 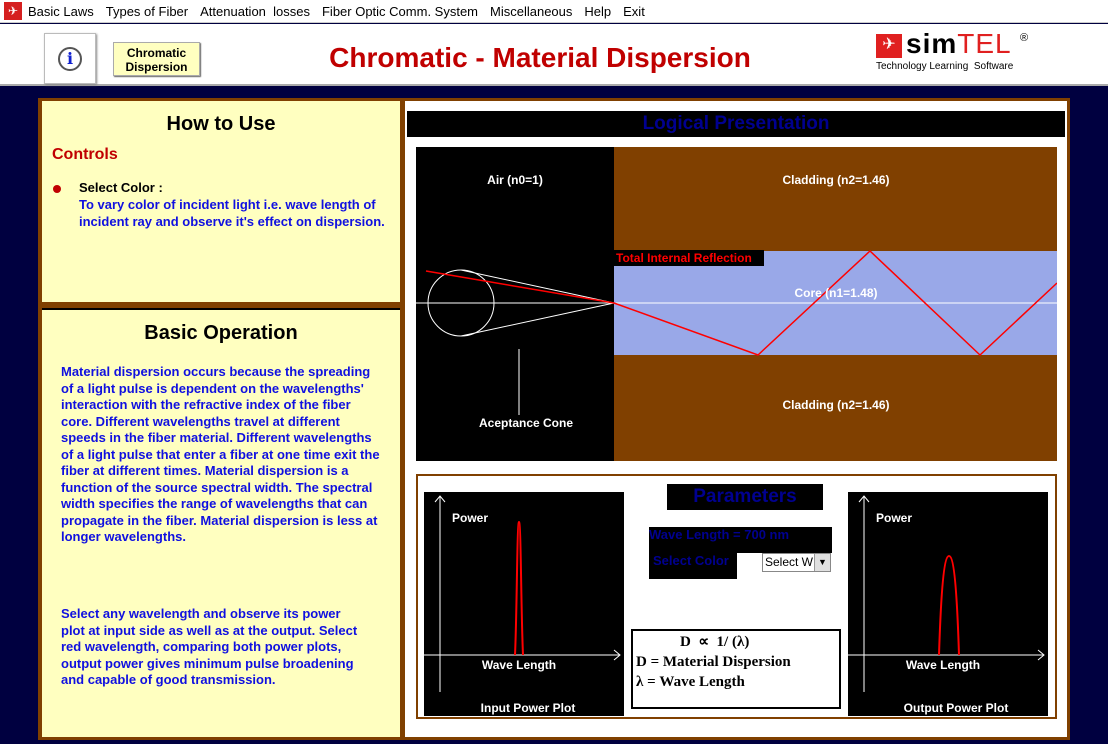 I want to click on formula-d-definition: D = Material Dispersion, so click(x=713, y=662).